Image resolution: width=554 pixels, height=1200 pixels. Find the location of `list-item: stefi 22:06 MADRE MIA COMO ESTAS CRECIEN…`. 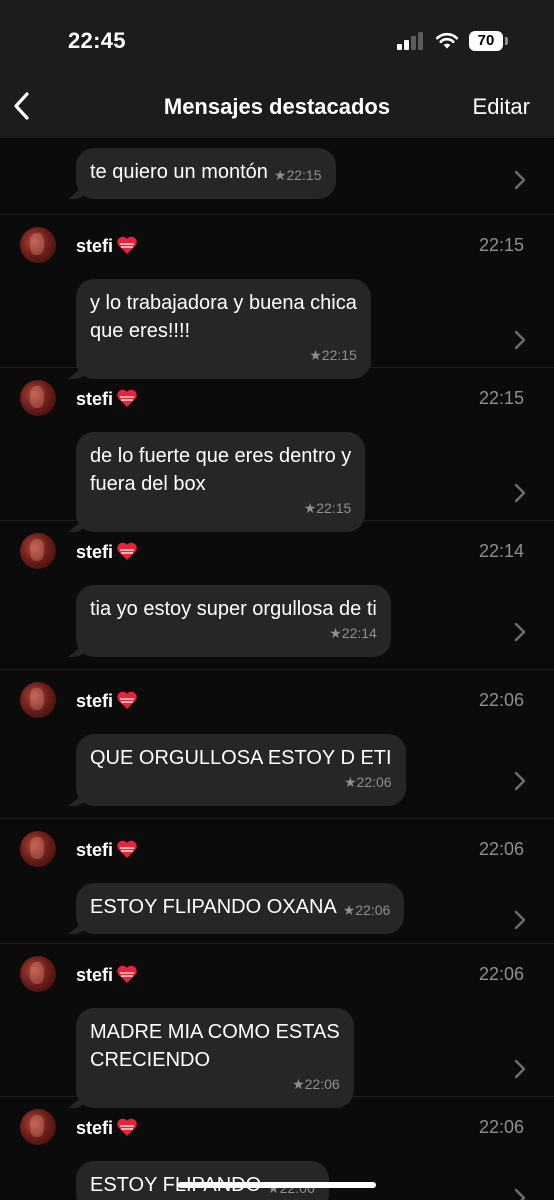

list-item: stefi 22:06 MADRE MIA COMO ESTAS CRECIEN… is located at coordinates (277, 1026).